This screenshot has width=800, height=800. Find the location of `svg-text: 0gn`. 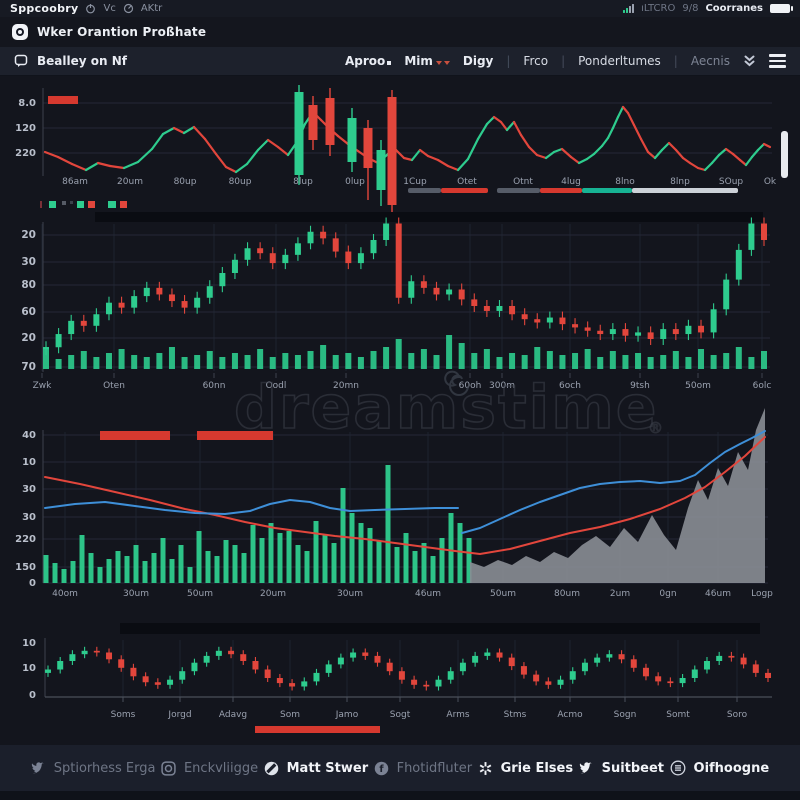

svg-text: 0gn is located at coordinates (667, 594).